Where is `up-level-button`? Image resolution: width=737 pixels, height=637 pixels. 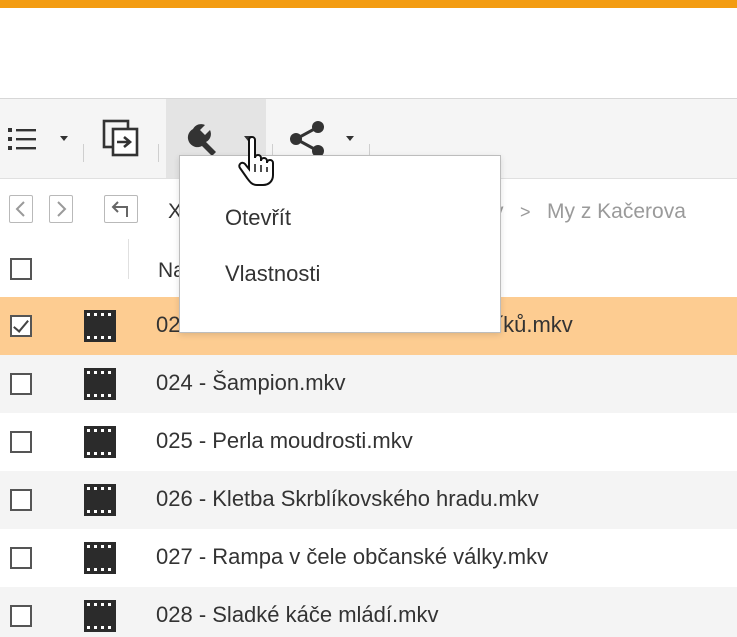 up-level-button is located at coordinates (121, 209).